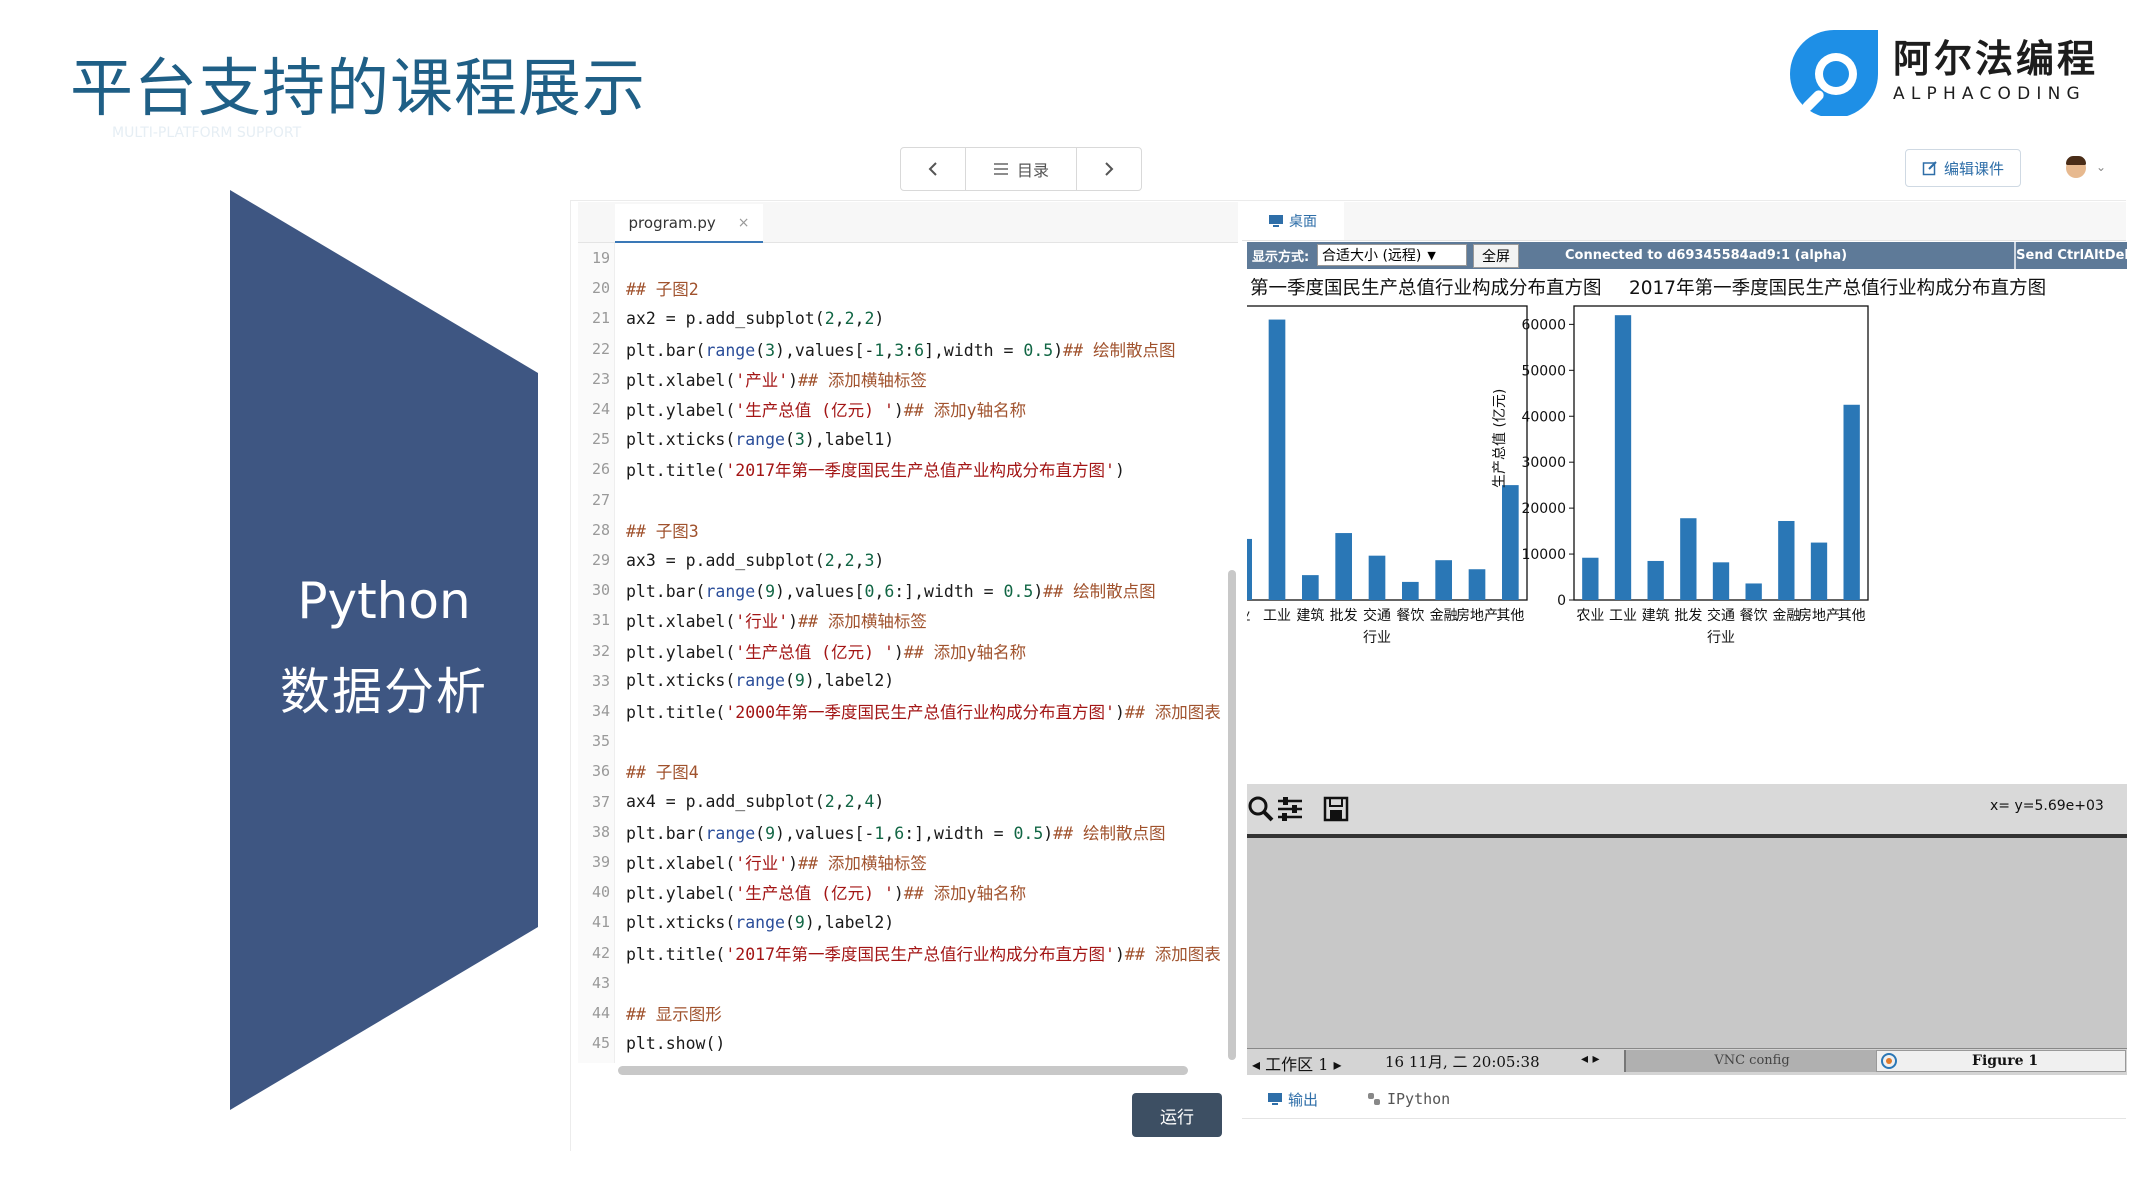  Describe the element at coordinates (1109, 169) in the screenshot. I see `next-page-button` at that location.